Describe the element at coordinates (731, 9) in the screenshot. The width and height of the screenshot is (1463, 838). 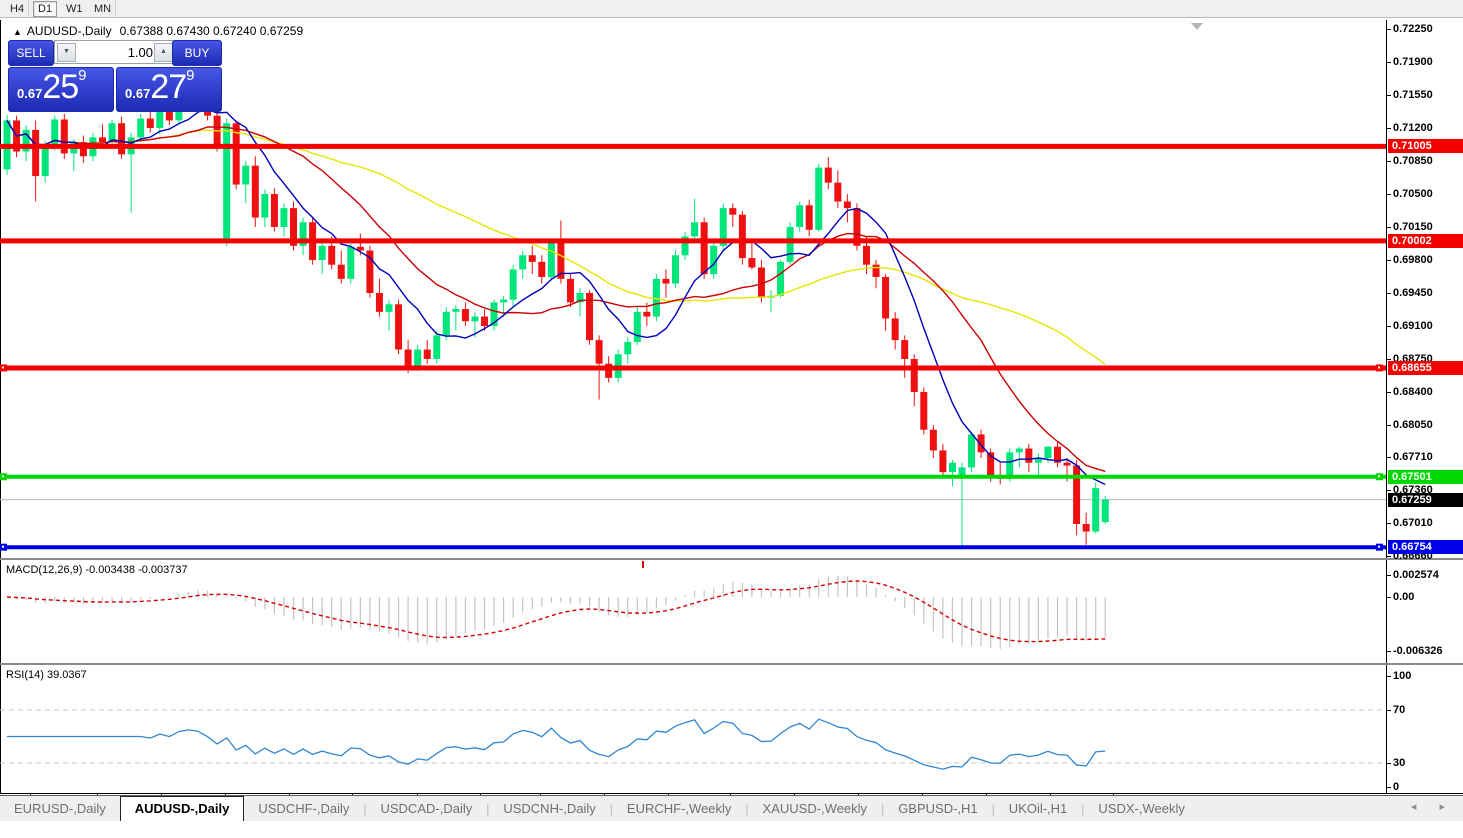
I see `timeframe-toolbar: H4 D1 W1 MN` at that location.